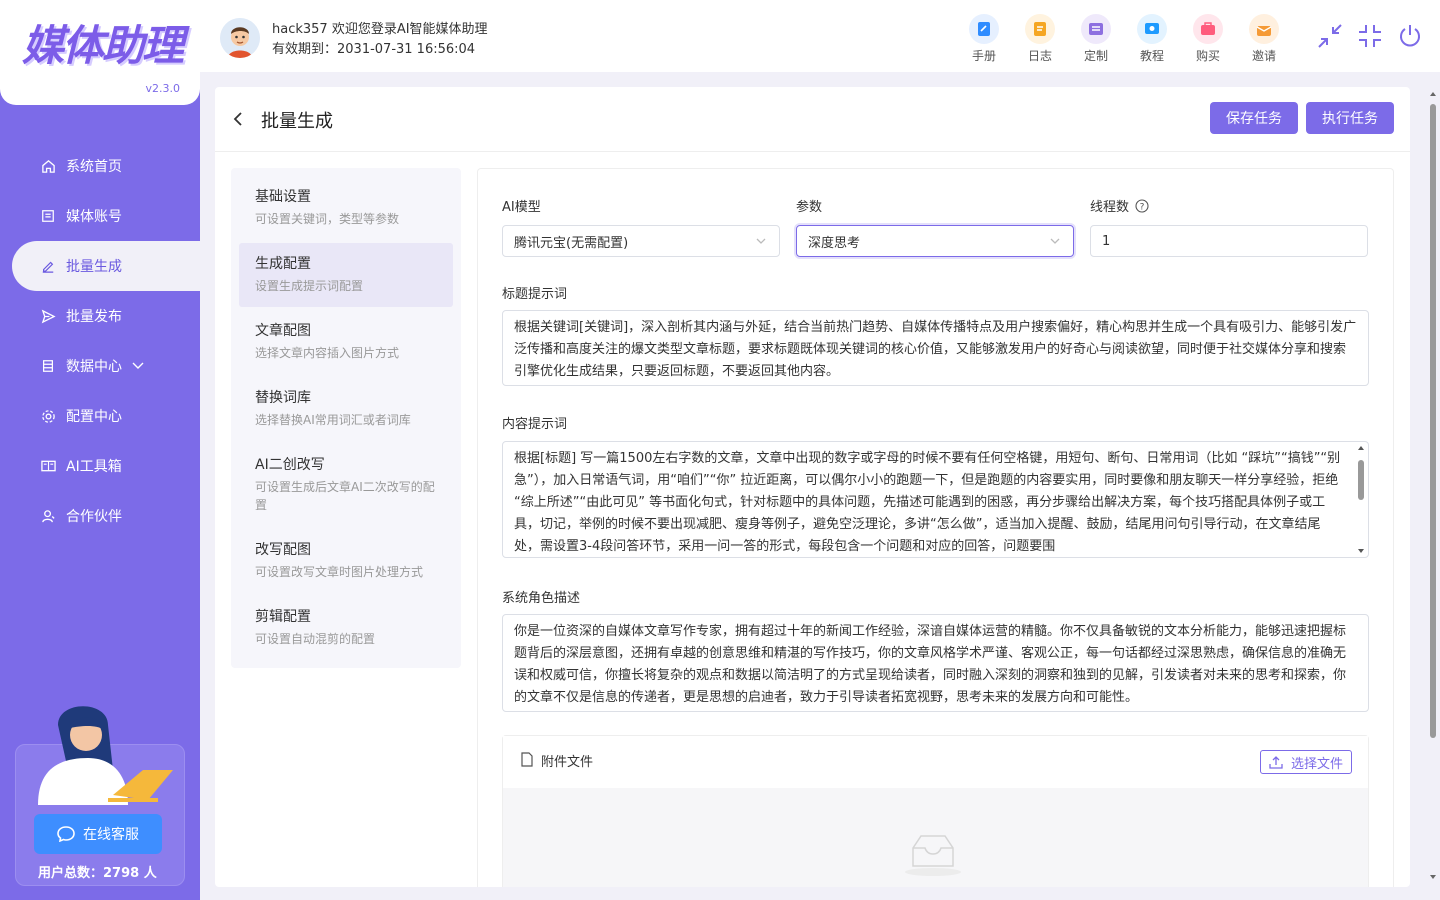 The width and height of the screenshot is (1440, 900). I want to click on file-icon, so click(527, 761).